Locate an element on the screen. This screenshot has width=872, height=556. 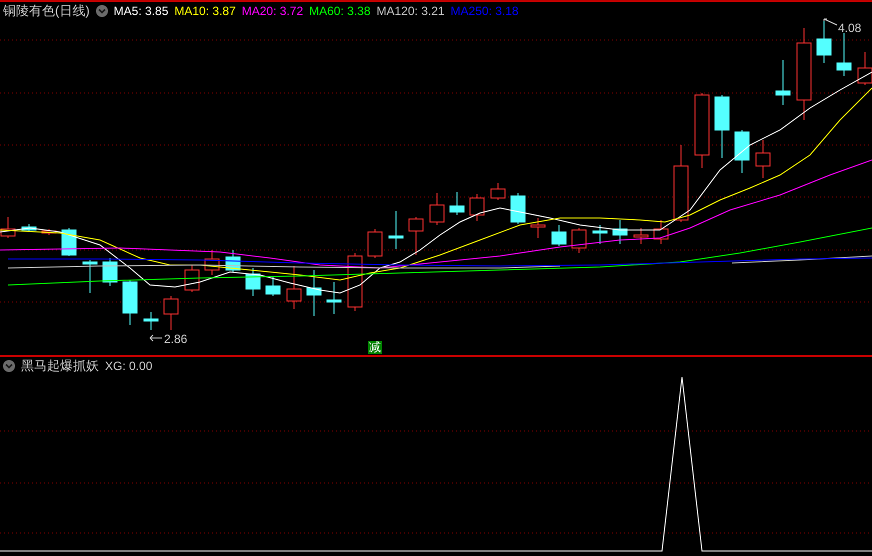
moving-average-value: MA120: 3.21 is located at coordinates (410, 11).